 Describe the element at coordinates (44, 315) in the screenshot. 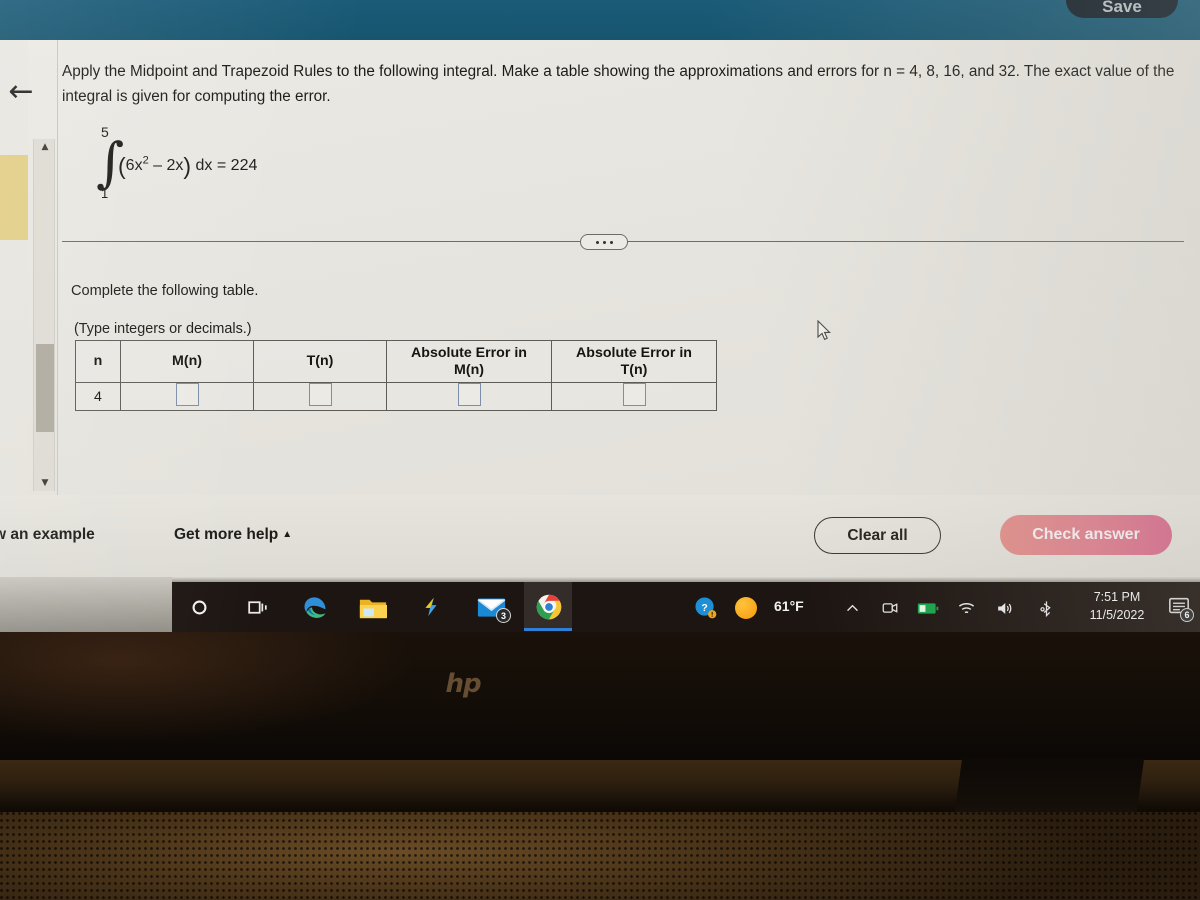

I see `vertical-scrollbar: ▲ ▼` at that location.